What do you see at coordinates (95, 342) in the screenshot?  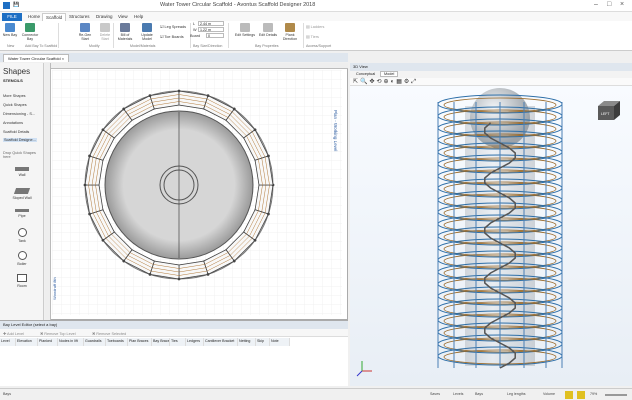 I see `column-header: Guardrails` at bounding box center [95, 342].